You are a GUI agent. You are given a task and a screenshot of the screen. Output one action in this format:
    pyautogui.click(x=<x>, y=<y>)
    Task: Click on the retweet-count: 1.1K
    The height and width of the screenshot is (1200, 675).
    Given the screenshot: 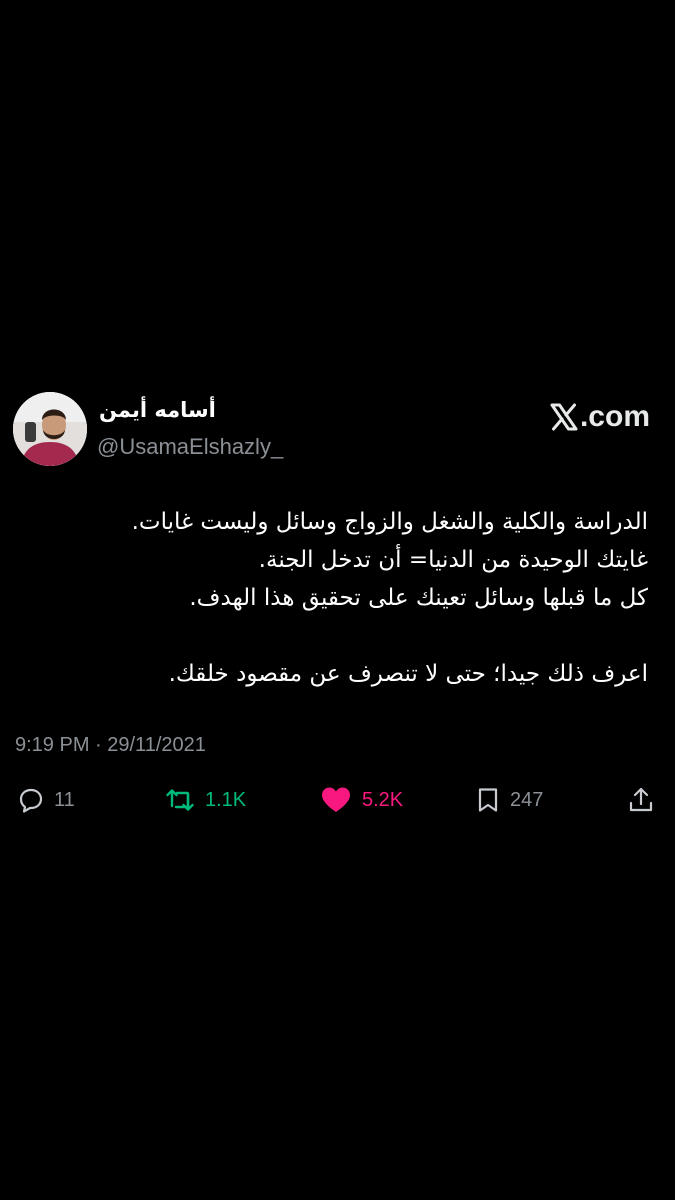 What is the action you would take?
    pyautogui.click(x=226, y=799)
    